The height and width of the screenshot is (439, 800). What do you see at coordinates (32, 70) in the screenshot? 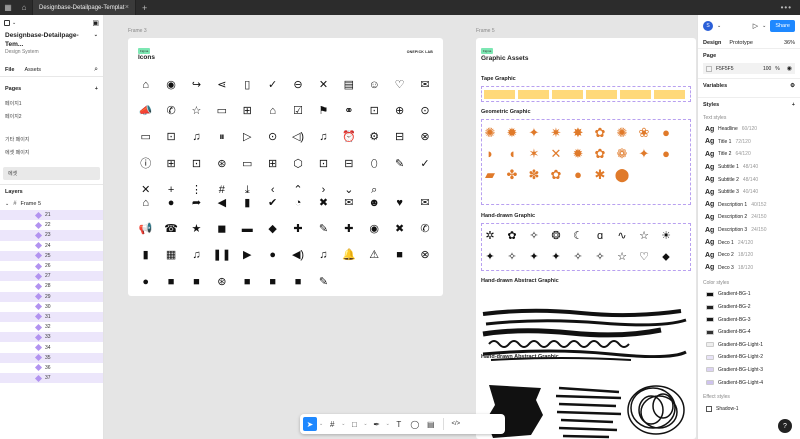
I see `tab-assets: Assets` at bounding box center [32, 70].